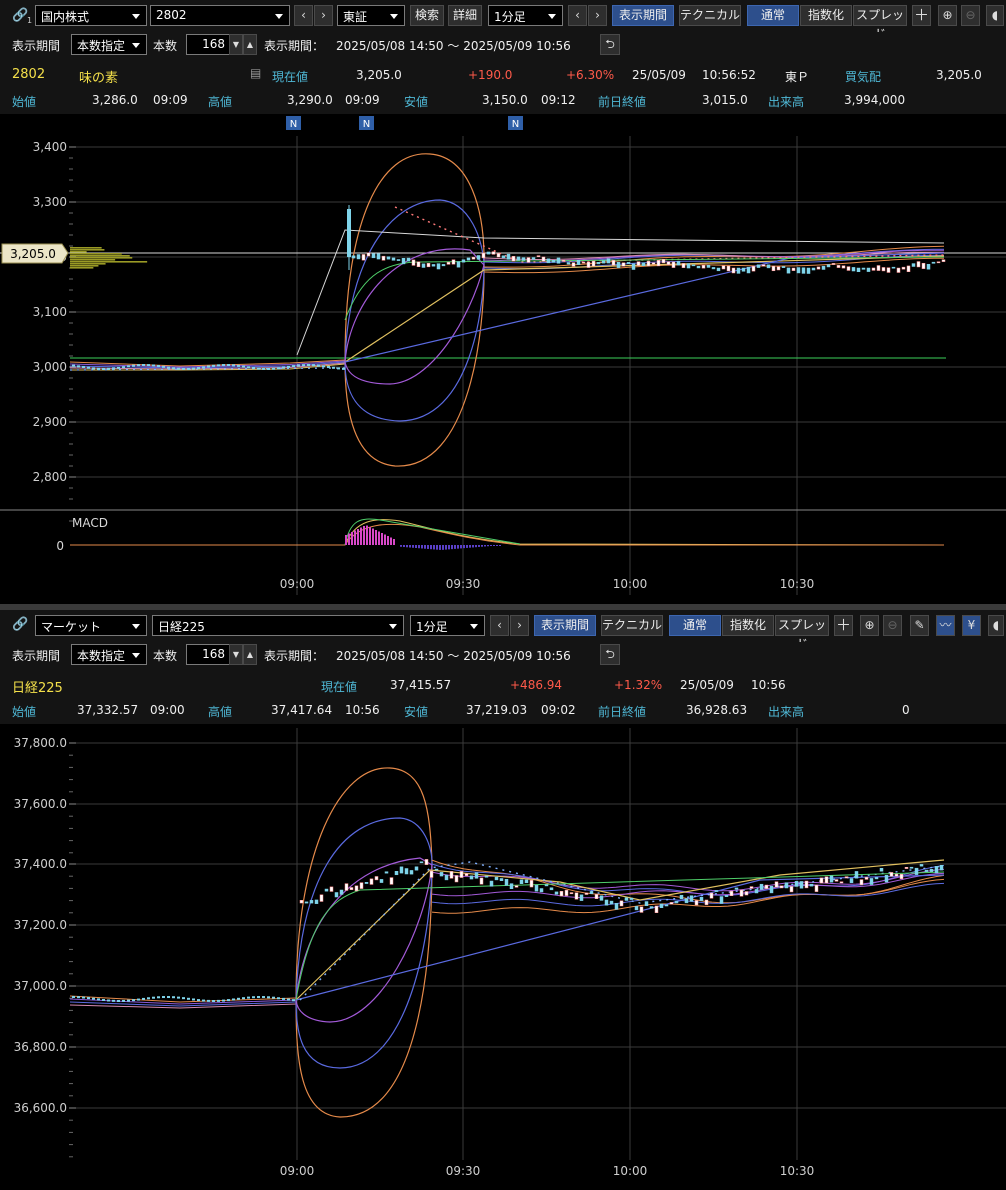 The width and height of the screenshot is (1006, 1190). What do you see at coordinates (394, 542) in the screenshot?
I see `macd-hist-pos` at bounding box center [394, 542].